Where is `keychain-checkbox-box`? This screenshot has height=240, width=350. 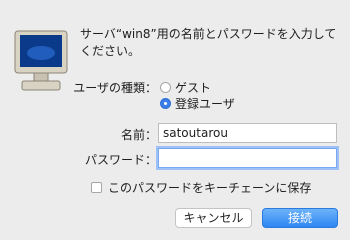
keychain-checkbox-box is located at coordinates (96, 187).